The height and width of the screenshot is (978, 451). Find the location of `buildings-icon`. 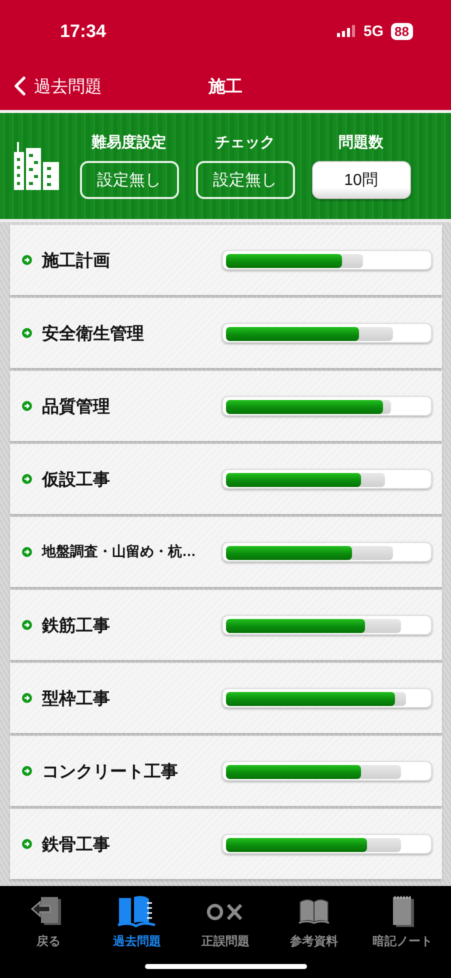

buildings-icon is located at coordinates (37, 166).